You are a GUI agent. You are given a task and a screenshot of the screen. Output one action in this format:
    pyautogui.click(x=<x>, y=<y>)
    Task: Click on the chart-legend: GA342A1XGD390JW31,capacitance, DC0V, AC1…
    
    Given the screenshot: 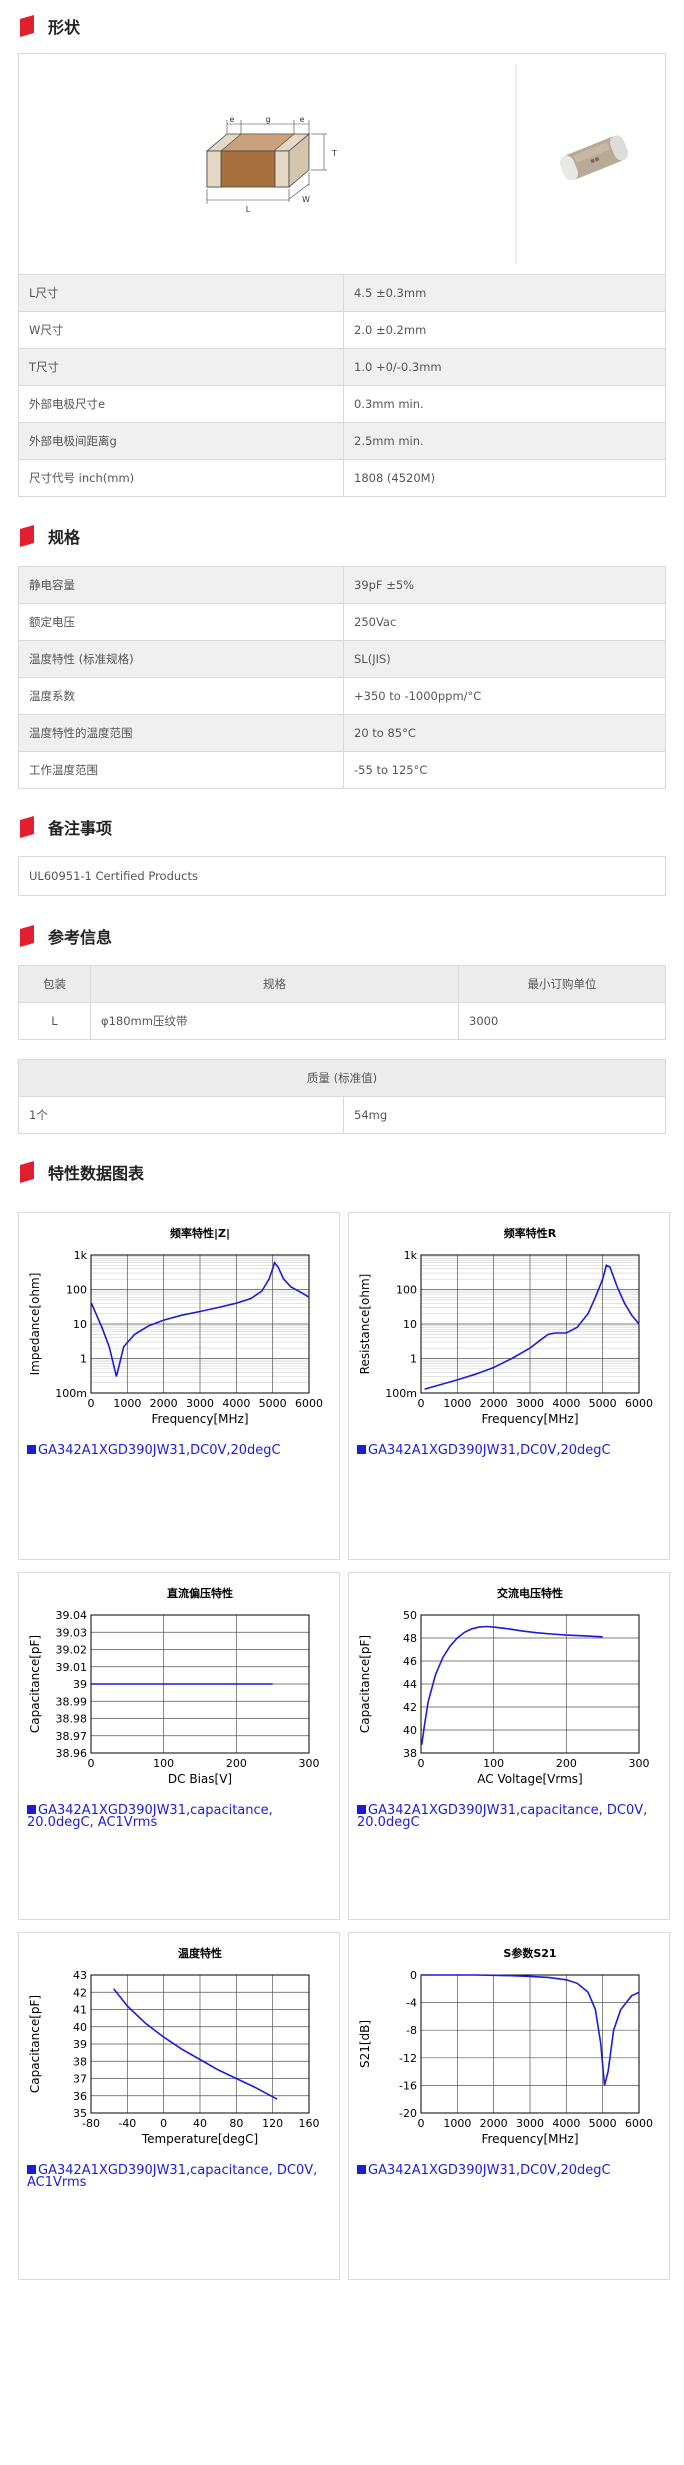 What is the action you would take?
    pyautogui.click(x=177, y=2176)
    